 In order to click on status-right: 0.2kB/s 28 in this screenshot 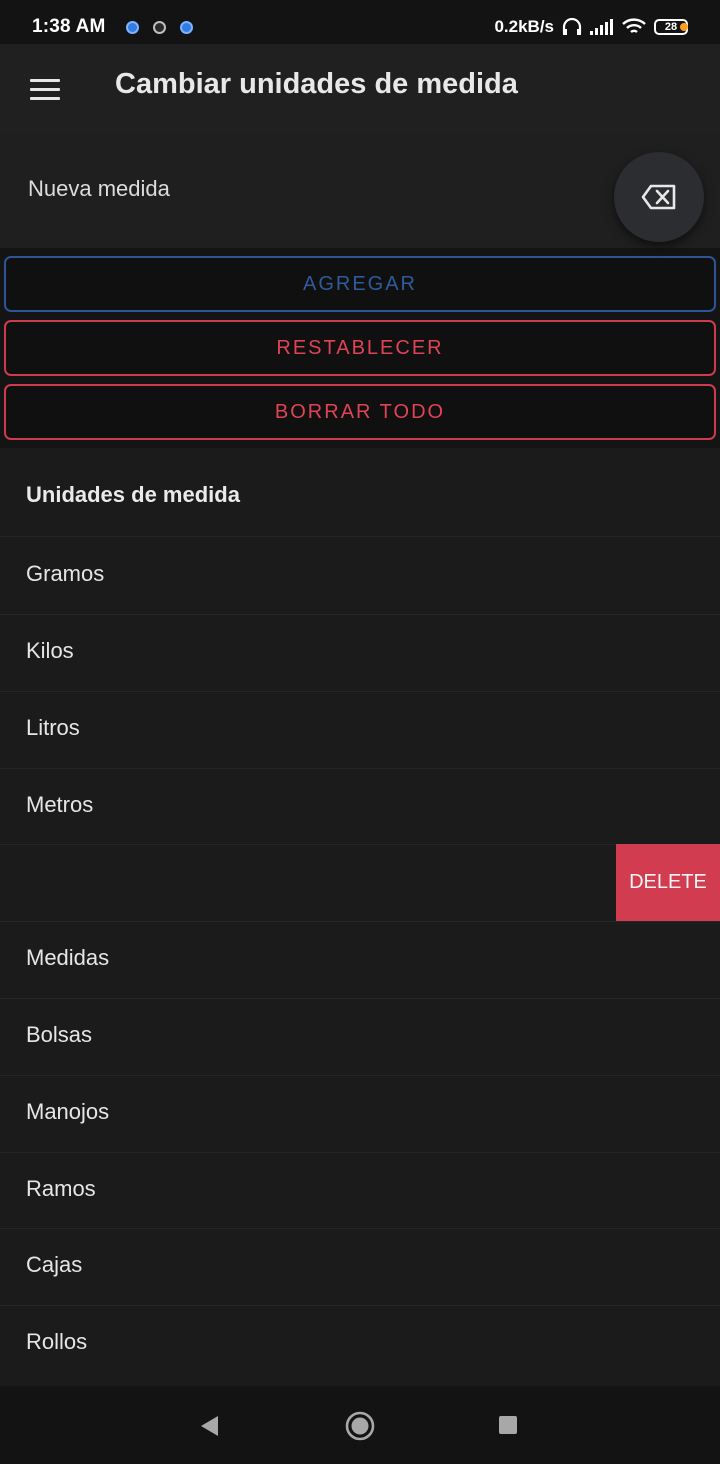, I will do `click(591, 27)`.